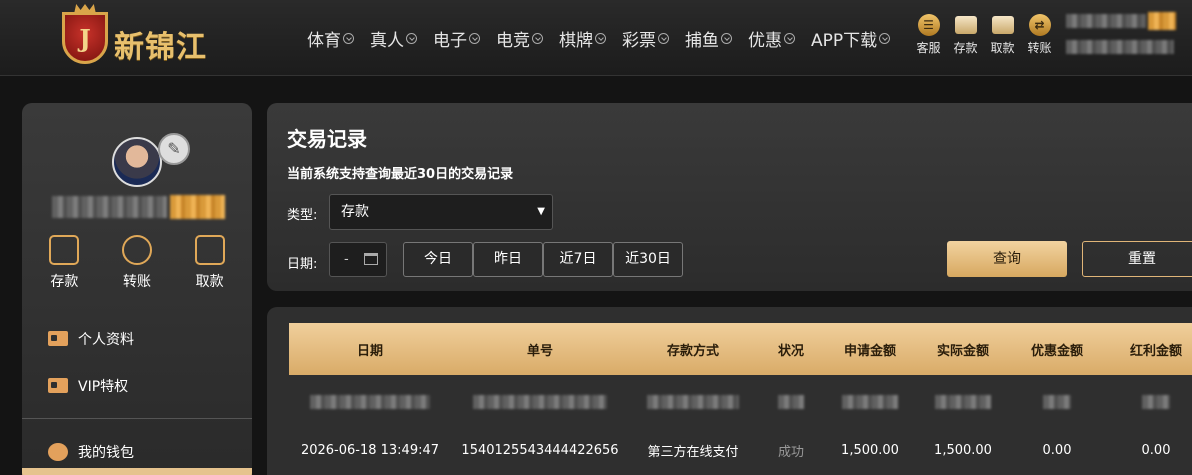 This screenshot has height=475, width=1192. What do you see at coordinates (137, 385) in the screenshot?
I see `sidebar-item-vip: VIP特权` at bounding box center [137, 385].